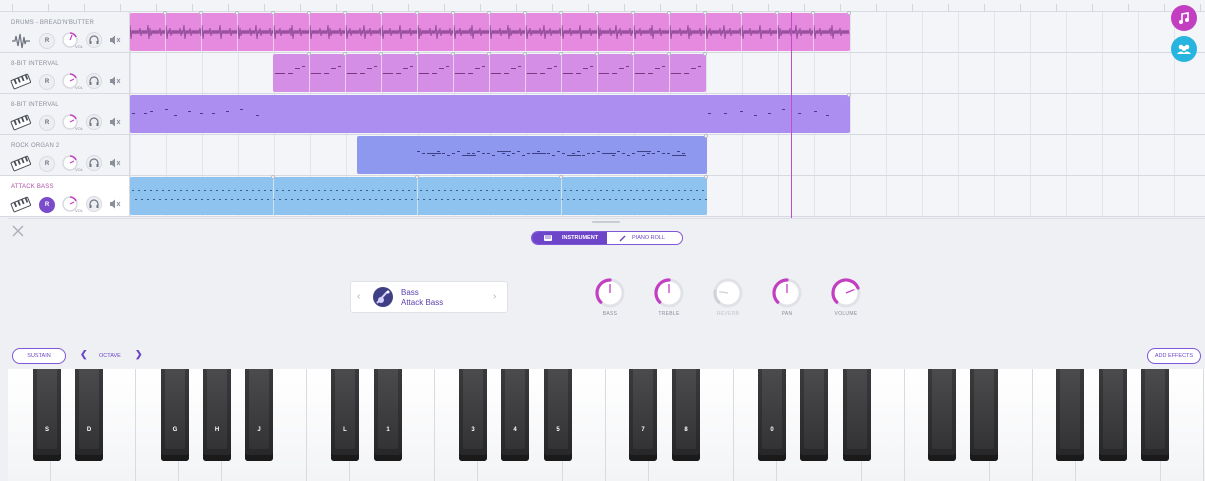  I want to click on octave-up-icon: ❯, so click(139, 354).